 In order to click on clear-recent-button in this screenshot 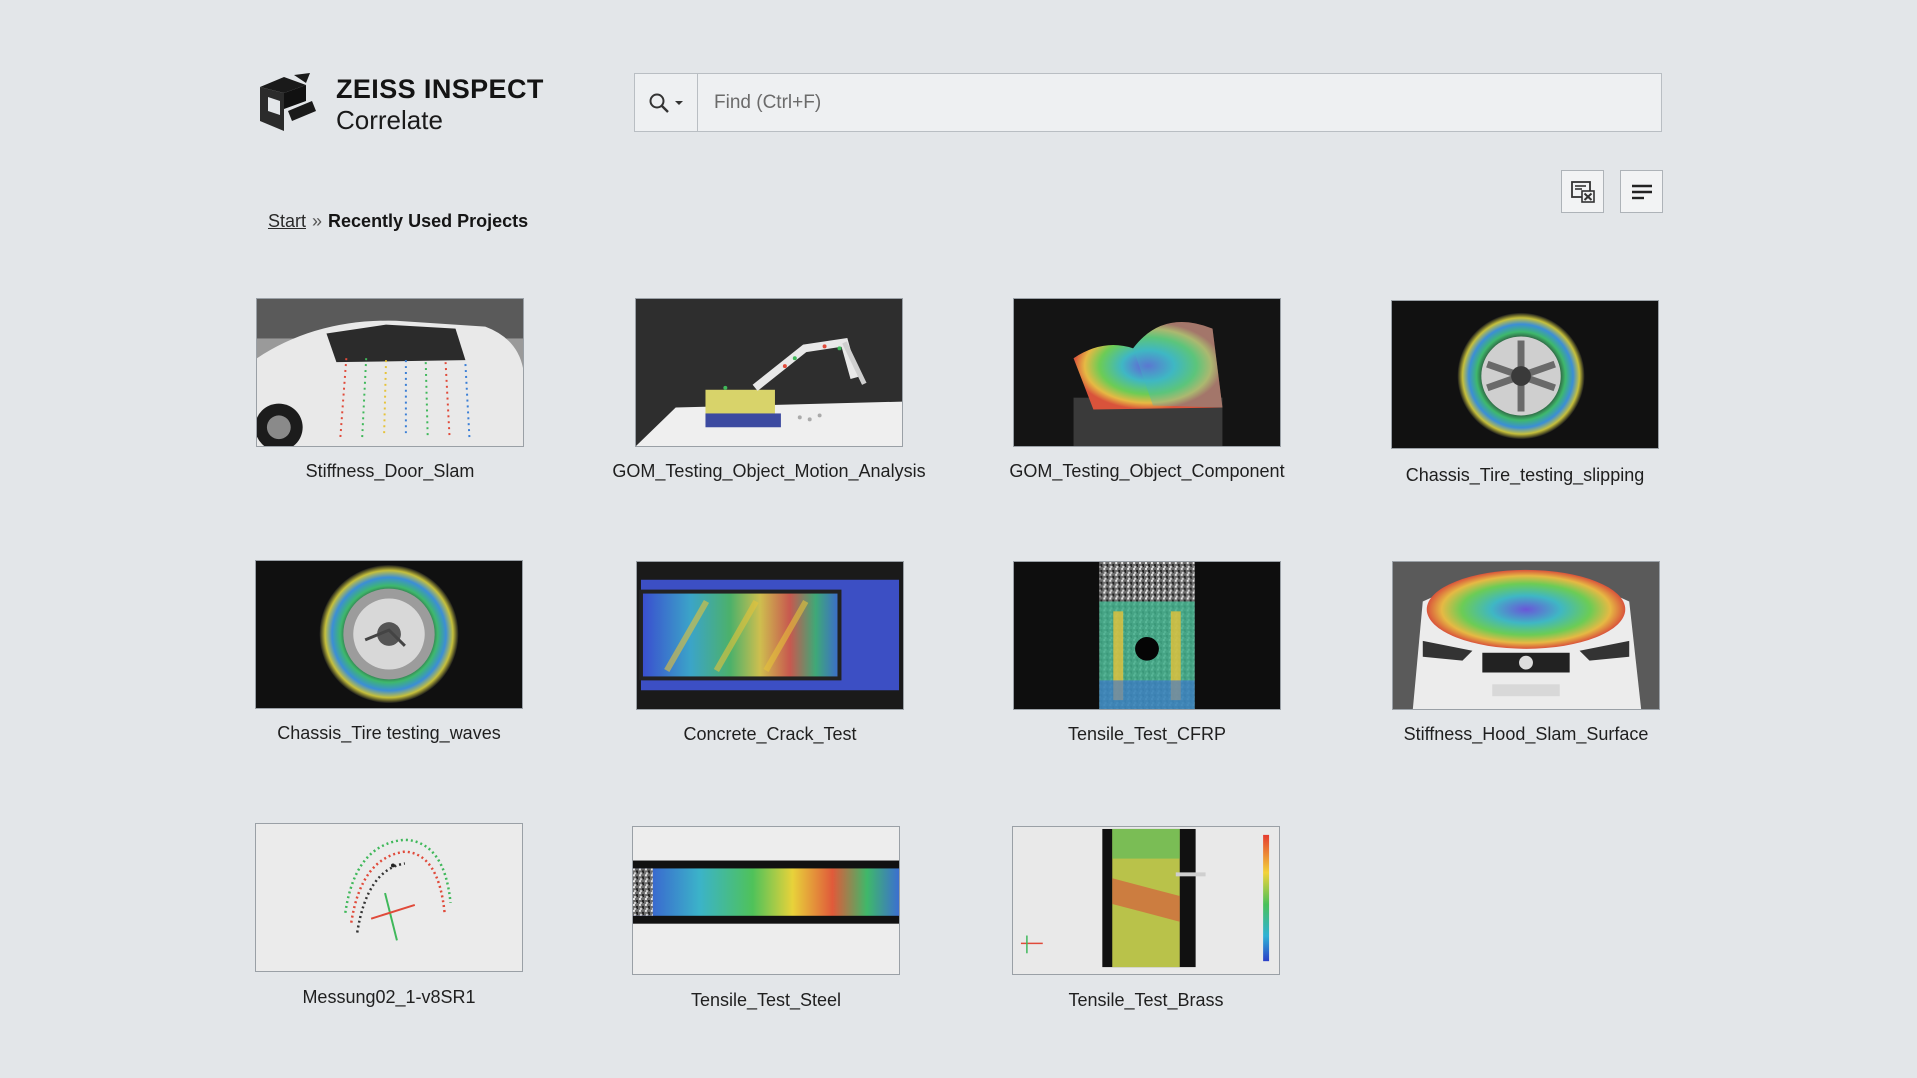, I will do `click(1582, 191)`.